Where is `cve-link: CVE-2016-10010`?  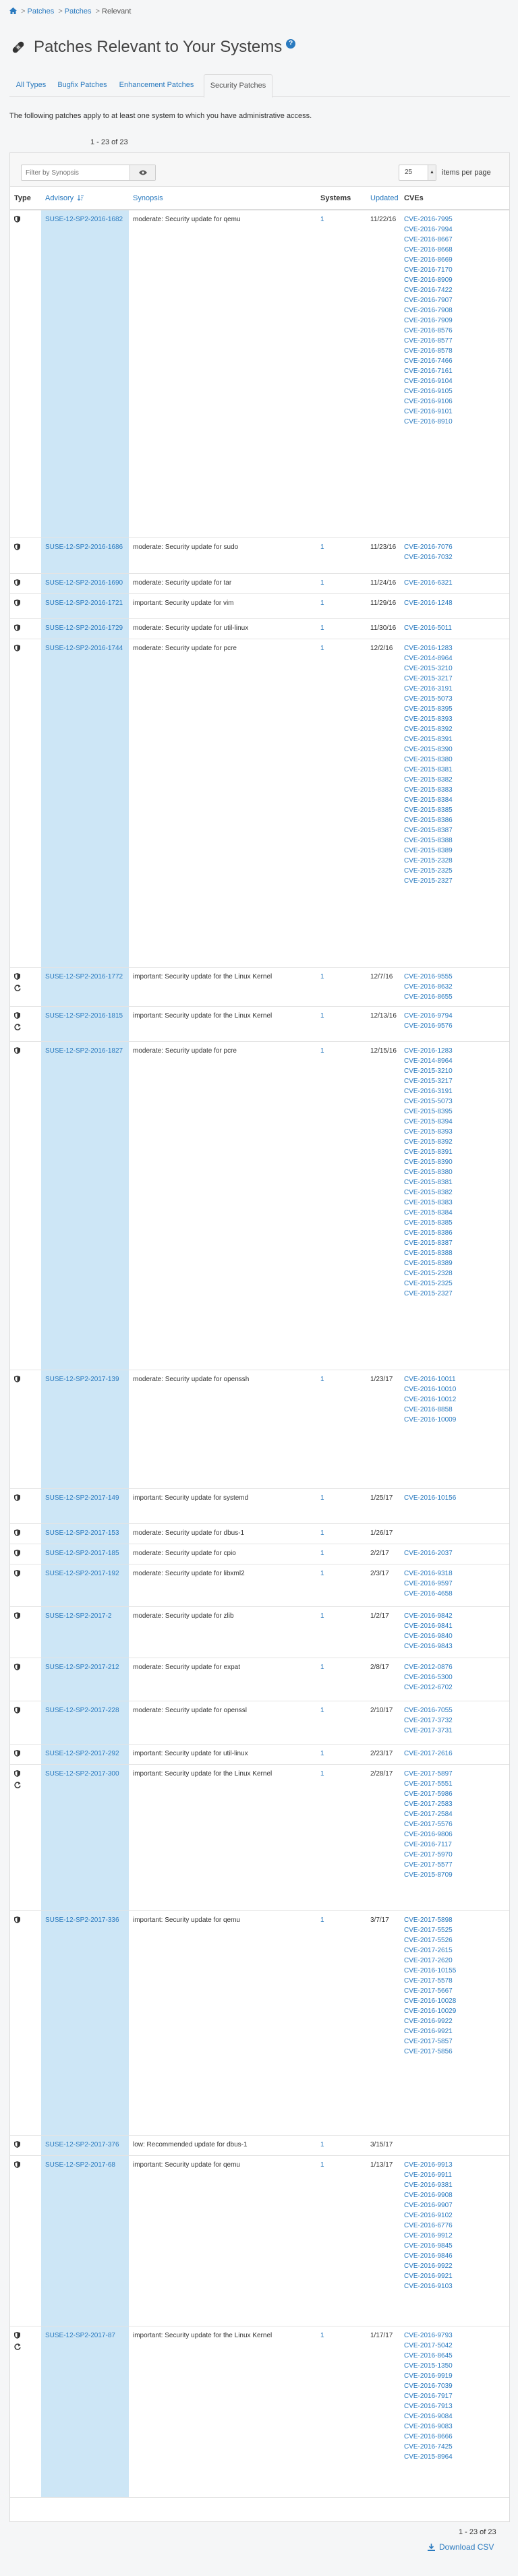
cve-link: CVE-2016-10010 is located at coordinates (454, 1389).